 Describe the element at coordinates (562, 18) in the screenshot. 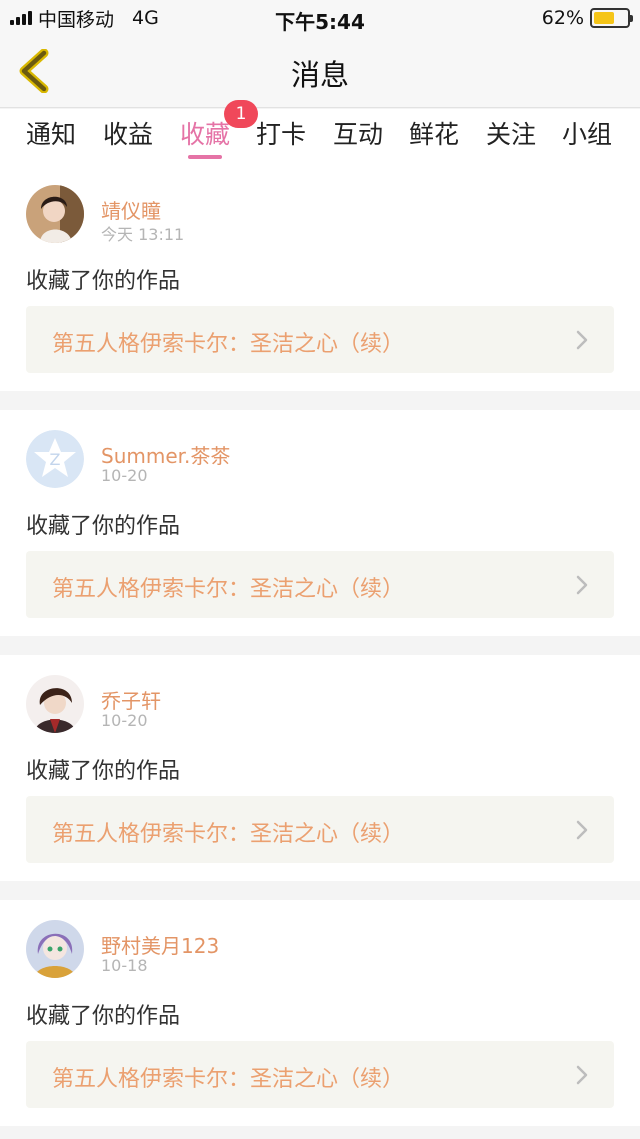

I see `battery-percent: 62%` at that location.